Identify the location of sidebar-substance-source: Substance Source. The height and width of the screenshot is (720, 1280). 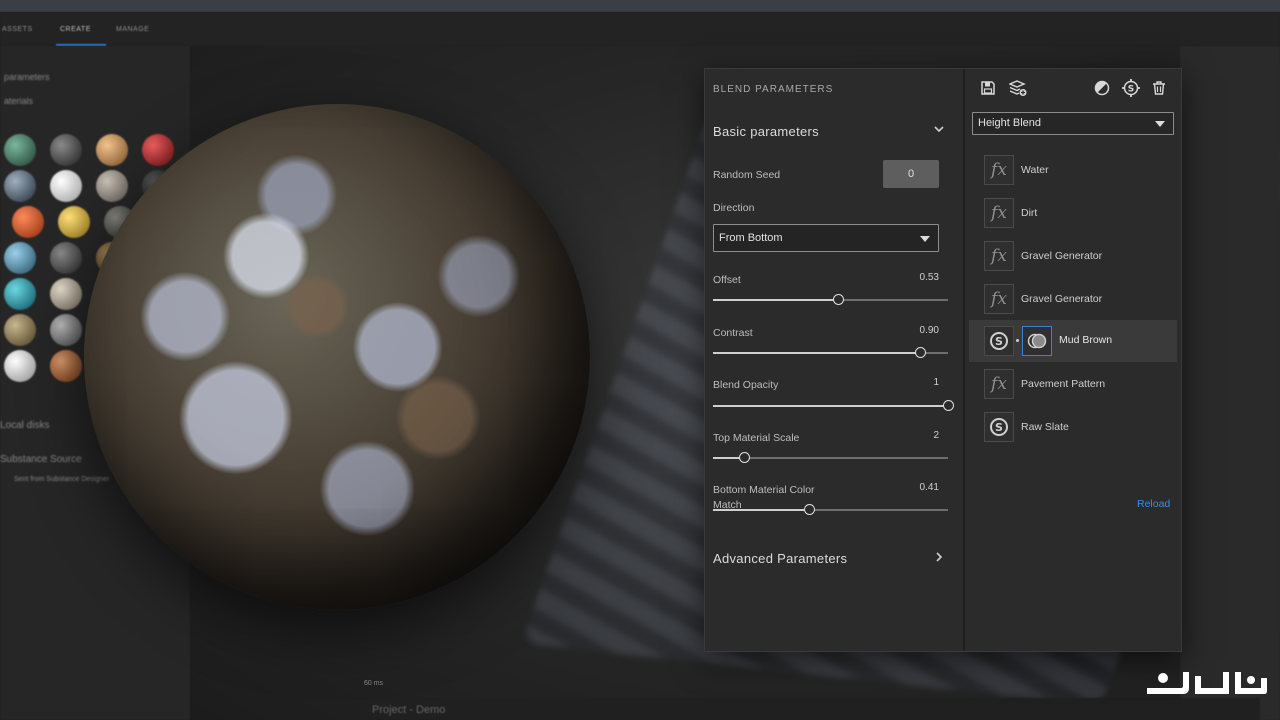
(41, 459).